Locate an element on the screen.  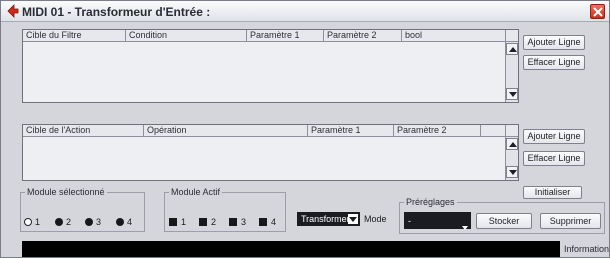
close-icon is located at coordinates (598, 12).